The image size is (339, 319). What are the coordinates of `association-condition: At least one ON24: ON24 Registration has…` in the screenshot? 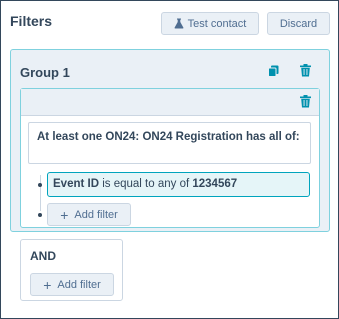 It's located at (169, 143).